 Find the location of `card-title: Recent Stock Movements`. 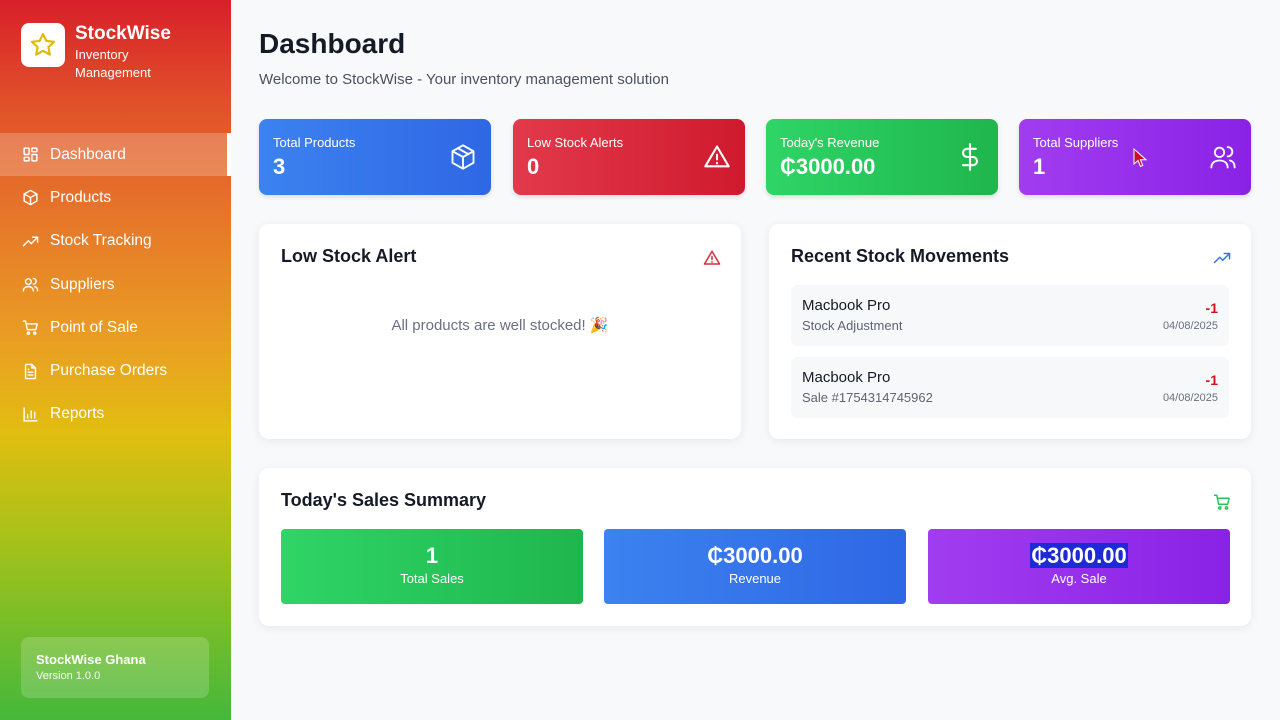

card-title: Recent Stock Movements is located at coordinates (900, 256).